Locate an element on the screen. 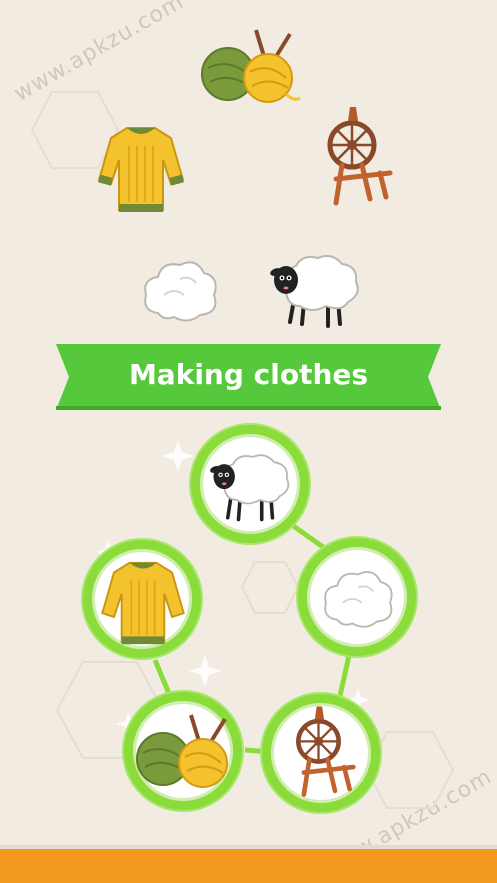 This screenshot has height=883, width=497. chain-node-sheep is located at coordinates (250, 484).